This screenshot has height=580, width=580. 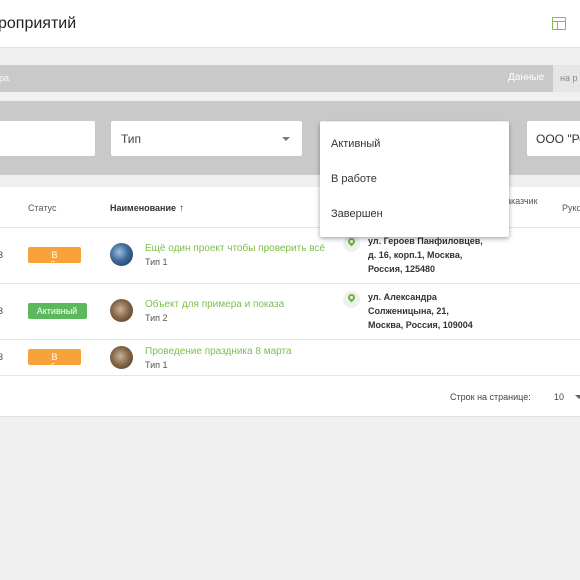 I want to click on address-line: Россия, 125480, so click(x=401, y=269).